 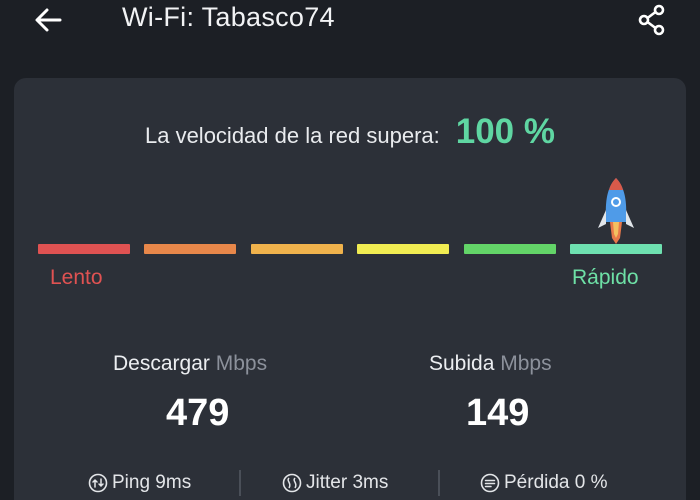 What do you see at coordinates (616, 211) in the screenshot?
I see `rocket-icon` at bounding box center [616, 211].